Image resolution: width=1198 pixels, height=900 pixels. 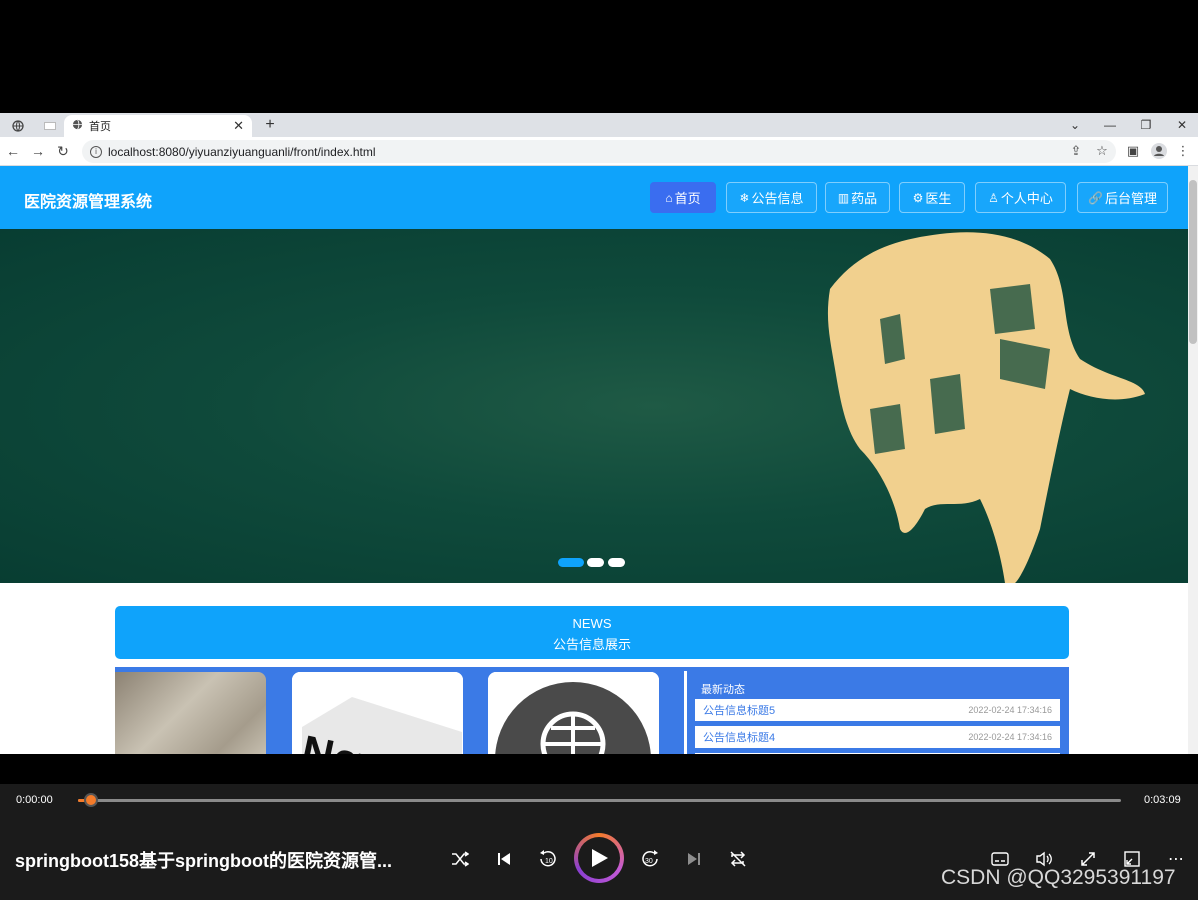 What do you see at coordinates (694, 859) in the screenshot?
I see `next-icon` at bounding box center [694, 859].